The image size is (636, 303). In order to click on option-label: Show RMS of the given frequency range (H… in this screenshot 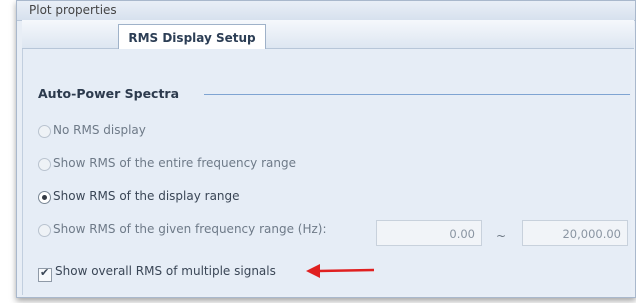, I will do `click(190, 229)`.